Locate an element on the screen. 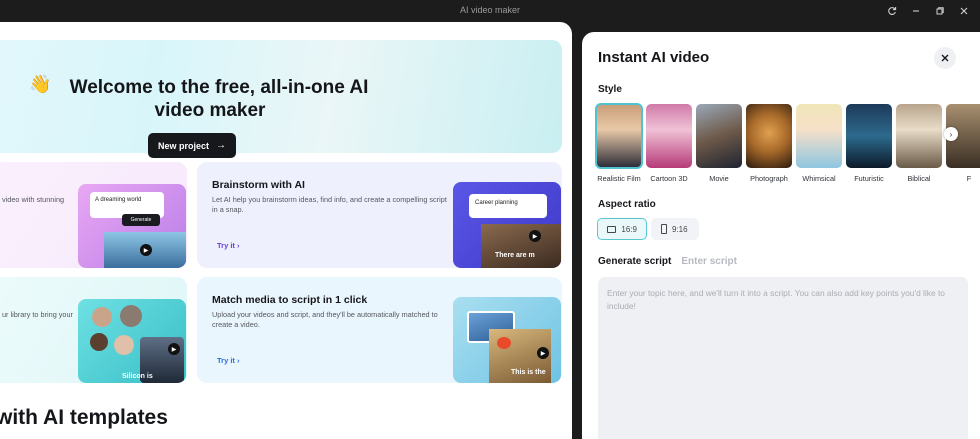 The height and width of the screenshot is (439, 980). fruit-shape is located at coordinates (504, 343).